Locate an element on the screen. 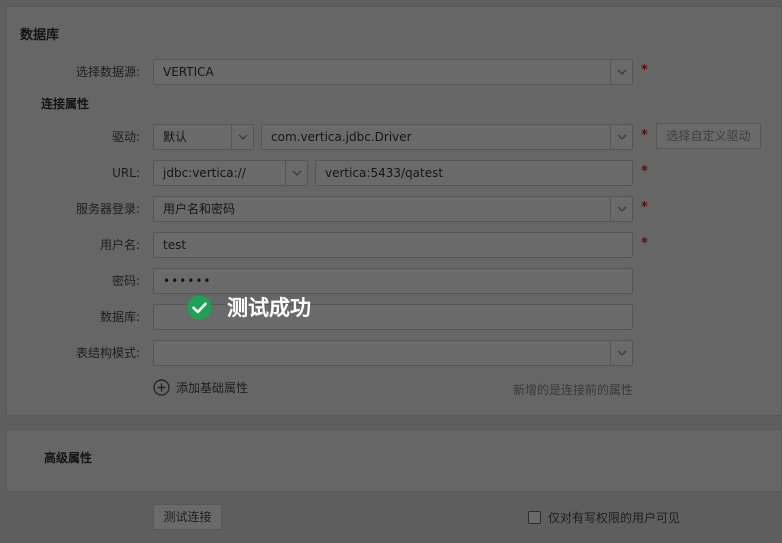  driver-type-value: 默认 is located at coordinates (175, 137).